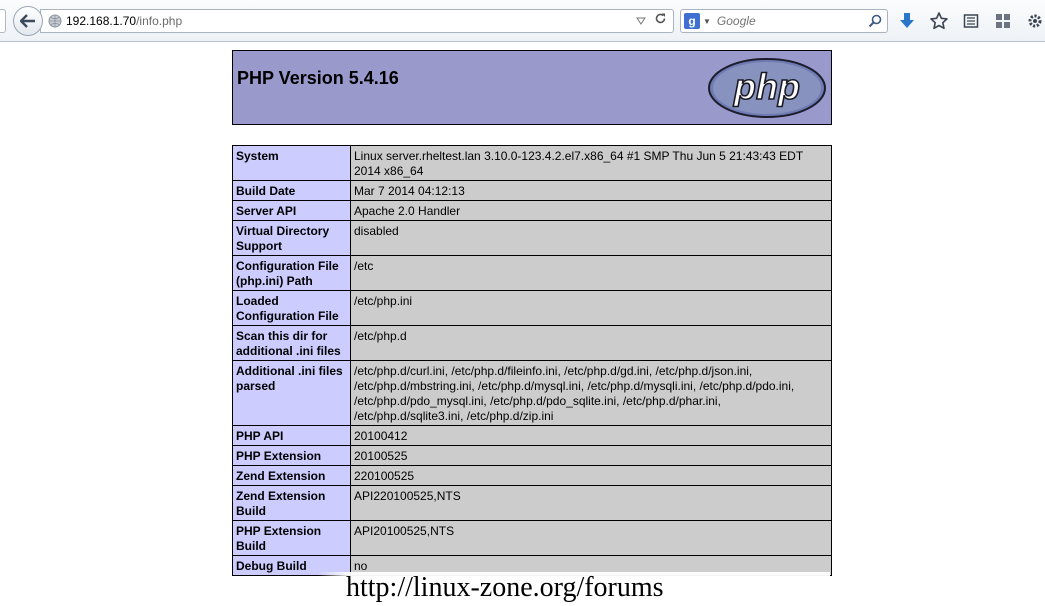  I want to click on row-value: /etc, so click(591, 273).